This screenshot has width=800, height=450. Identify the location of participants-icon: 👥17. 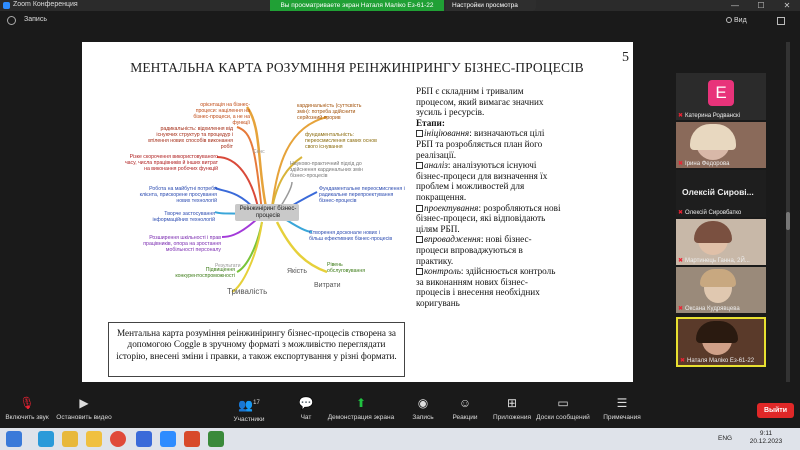
(249, 405).